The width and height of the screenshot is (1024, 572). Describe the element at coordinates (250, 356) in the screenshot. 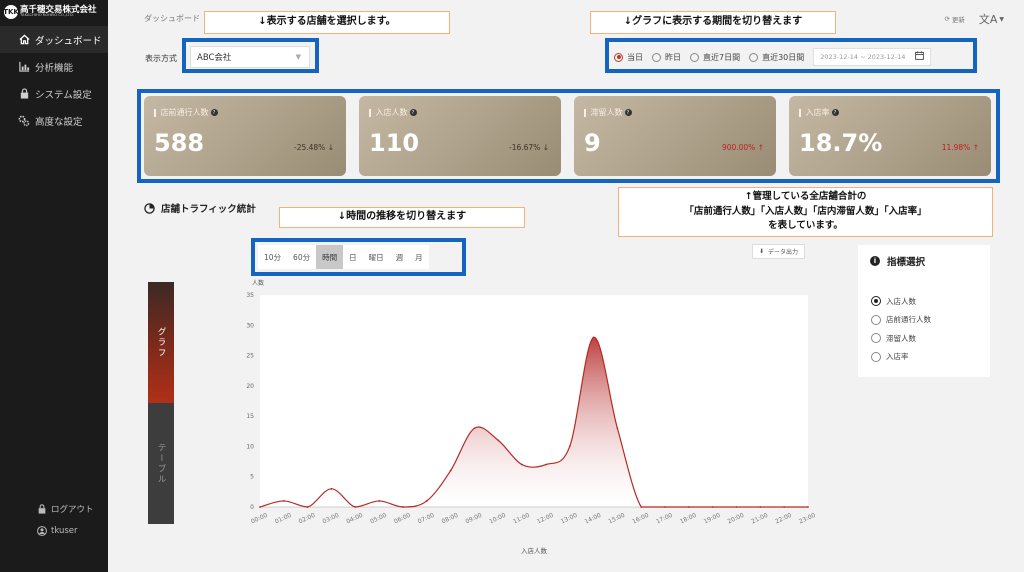

I see `y-tick-label: 25` at that location.